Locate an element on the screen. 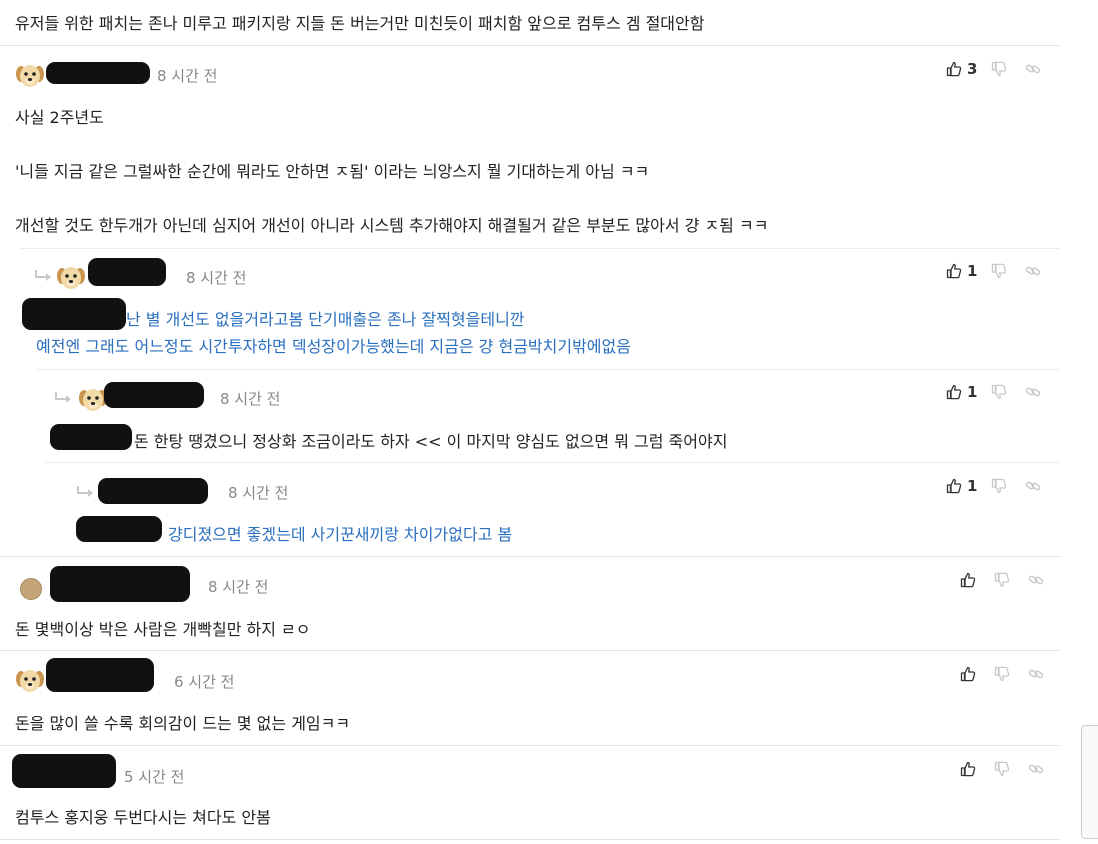 The height and width of the screenshot is (844, 1098). comment-text-line: 돈을 많이 쓸 수록 회의감이 드는 몇 없는 게임ㅋㅋ is located at coordinates (183, 723).